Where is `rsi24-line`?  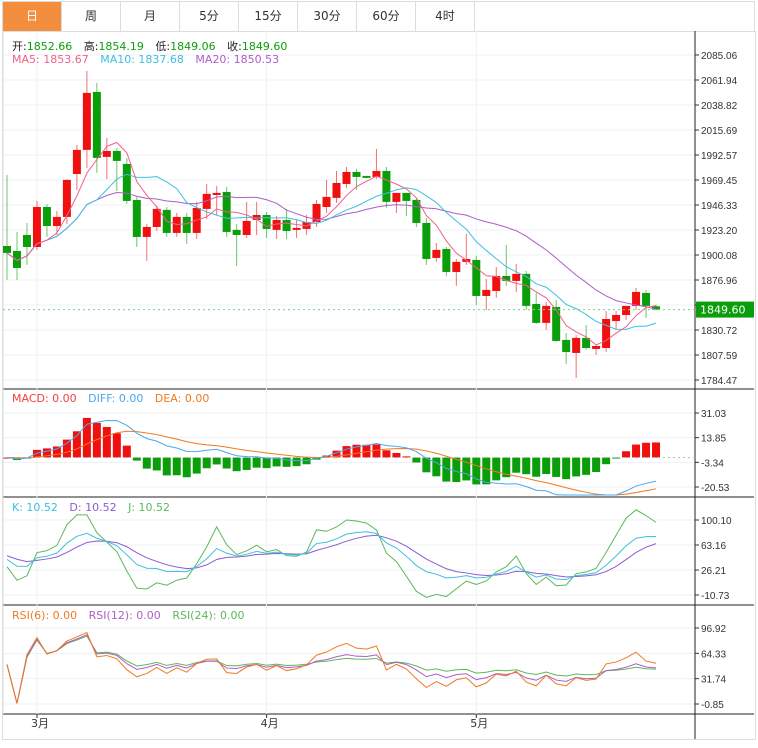 rsi24-line is located at coordinates (331, 669).